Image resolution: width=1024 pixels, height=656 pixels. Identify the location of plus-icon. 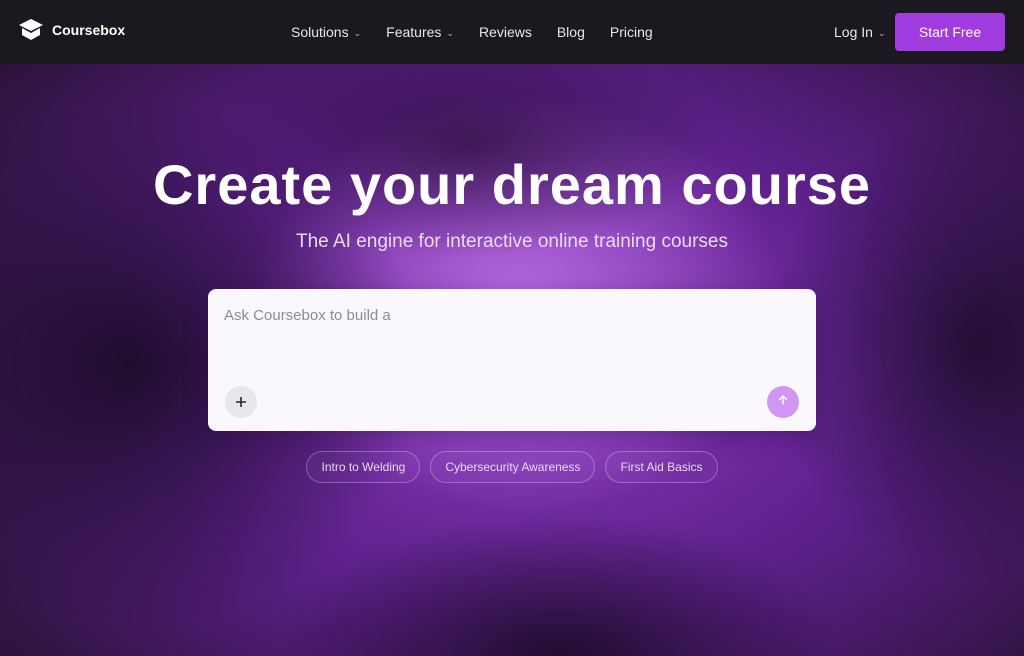
(241, 402).